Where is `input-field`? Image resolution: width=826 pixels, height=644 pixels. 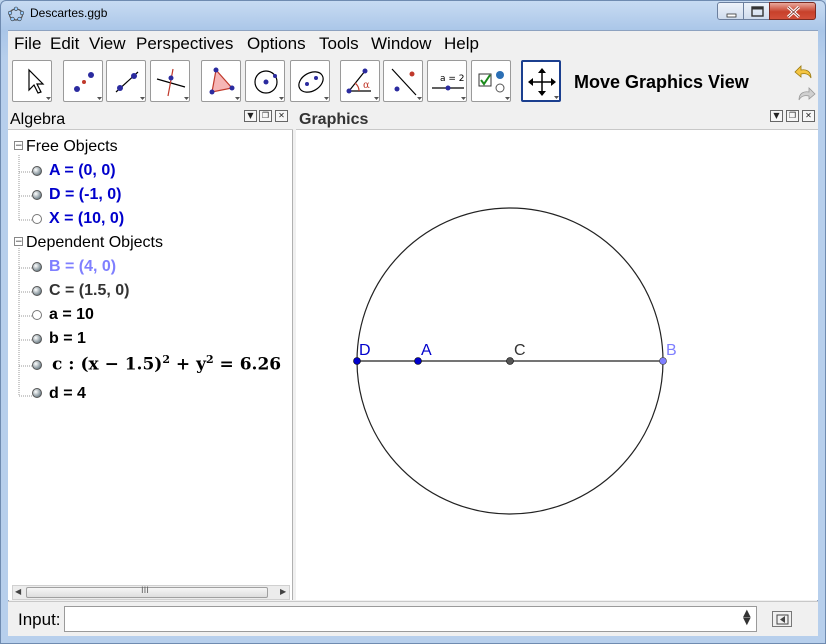 input-field is located at coordinates (410, 619).